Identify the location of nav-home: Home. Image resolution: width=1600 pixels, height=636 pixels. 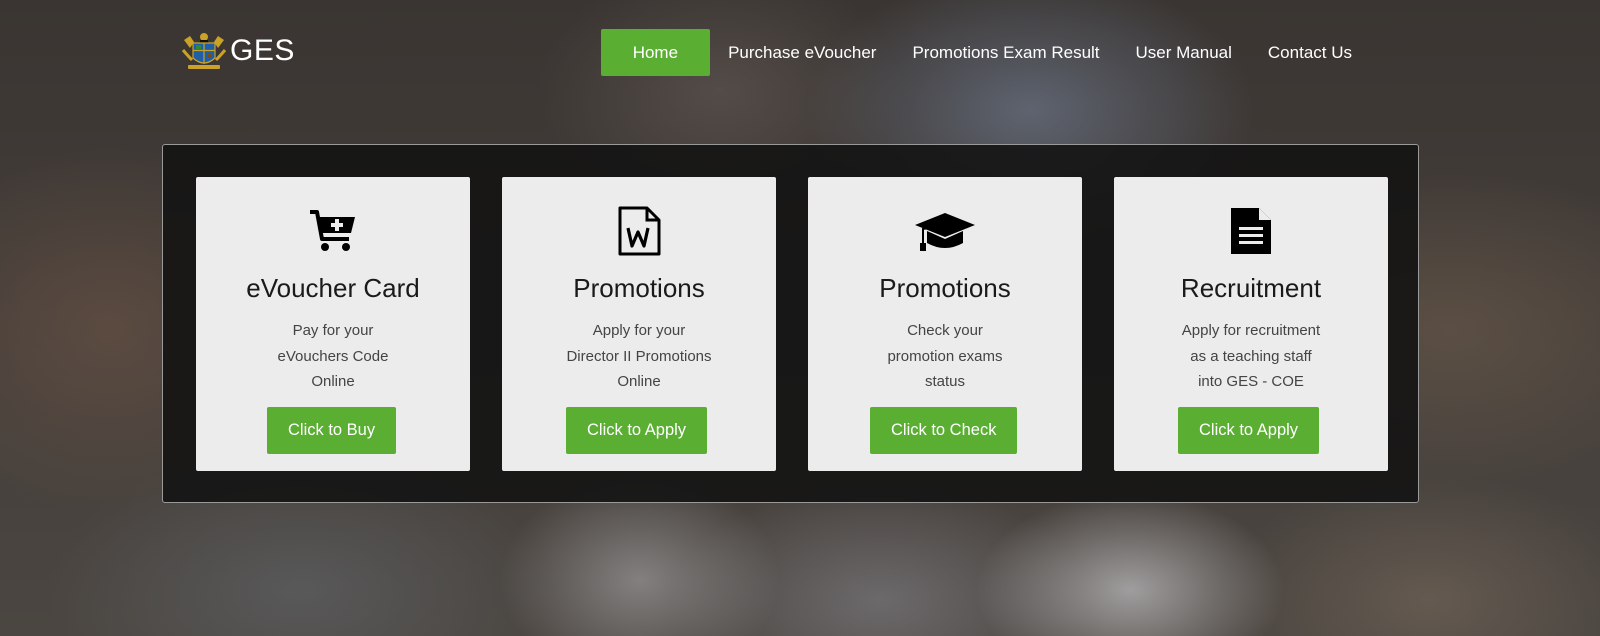
(655, 52).